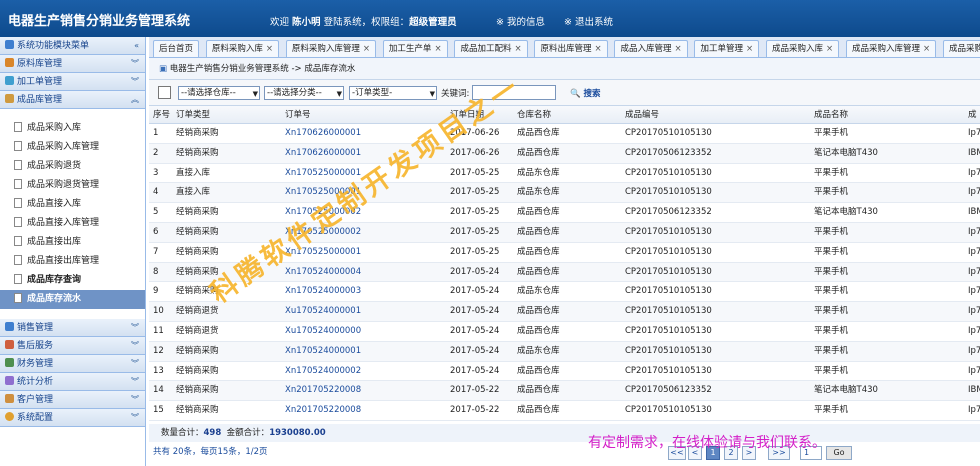  I want to click on sidebar-item: 成品采购退货, so click(72, 166).